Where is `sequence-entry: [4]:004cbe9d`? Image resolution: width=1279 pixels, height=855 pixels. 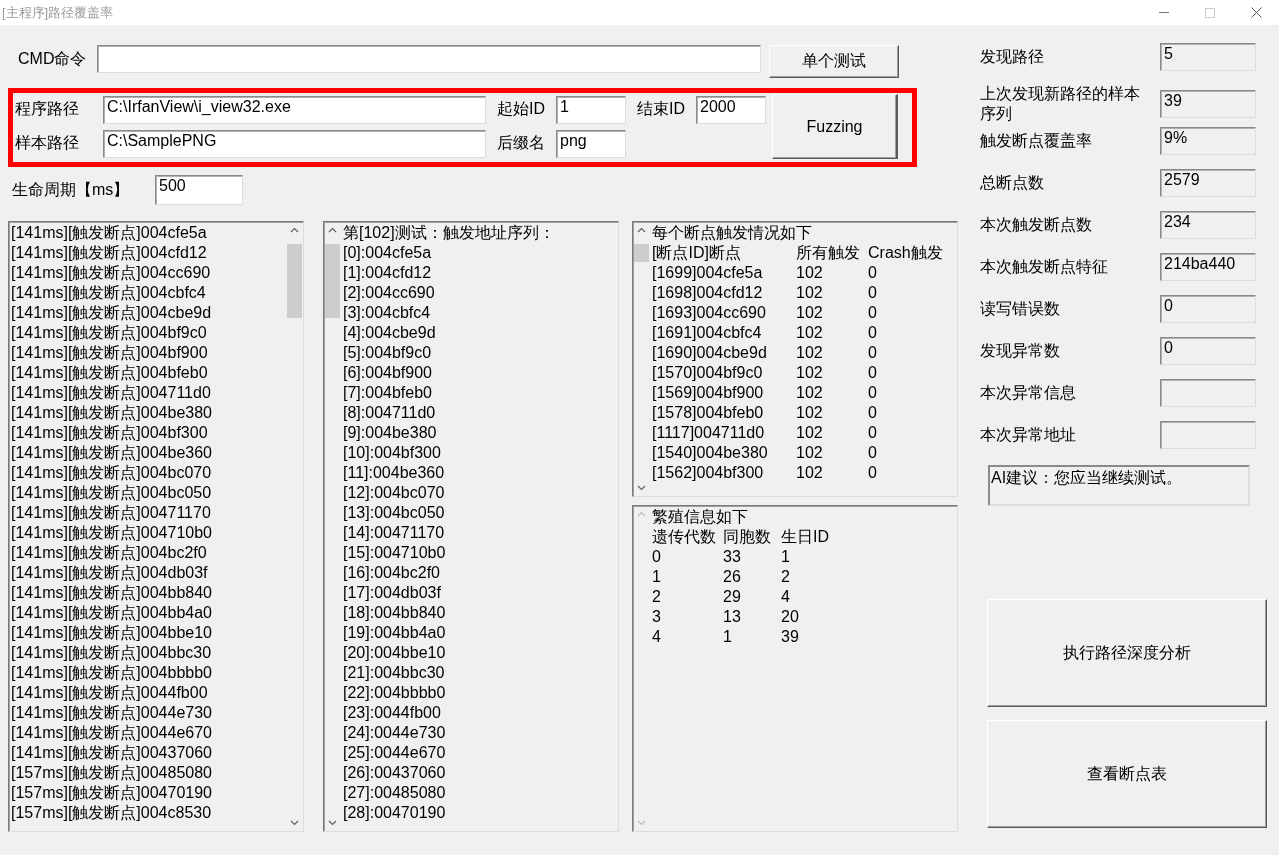 sequence-entry: [4]:004cbe9d is located at coordinates (390, 333).